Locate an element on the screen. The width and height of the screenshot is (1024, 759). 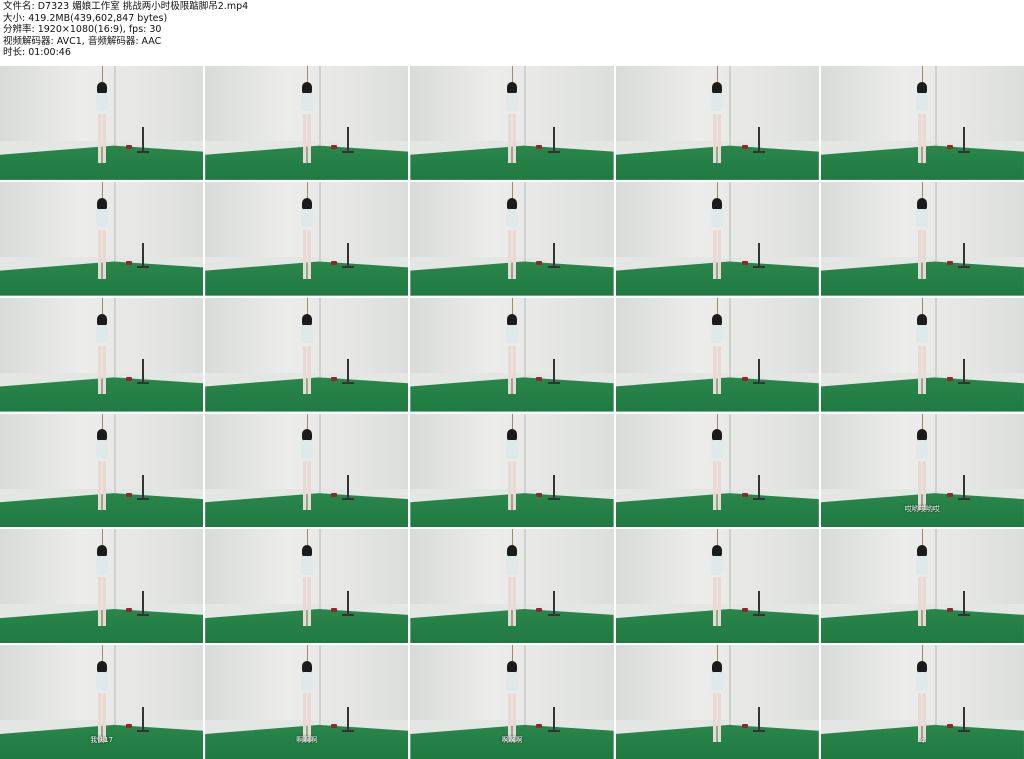
video-thumbnail: 哎哟哎哟哎 is located at coordinates (922, 470).